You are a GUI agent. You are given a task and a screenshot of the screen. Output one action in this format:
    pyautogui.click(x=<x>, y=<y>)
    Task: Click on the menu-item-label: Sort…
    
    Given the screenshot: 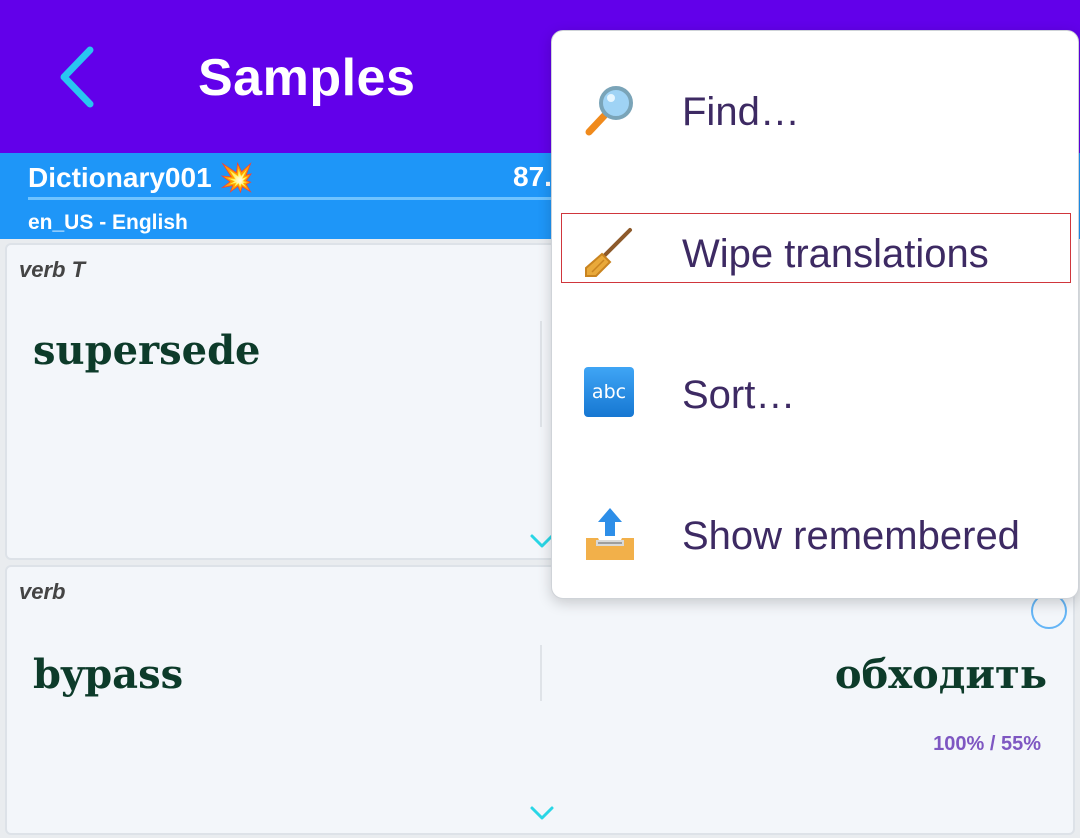 What is the action you would take?
    pyautogui.click(x=739, y=395)
    